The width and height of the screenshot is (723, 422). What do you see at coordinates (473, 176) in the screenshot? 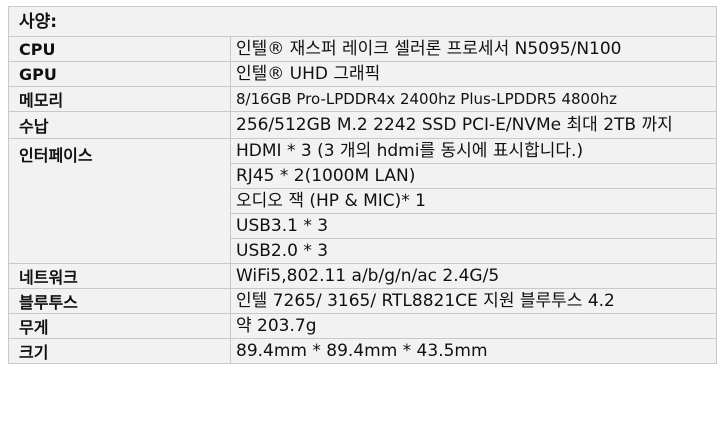
I see `spec-value-interface: RJ45 * 2(1000M LAN)` at bounding box center [473, 176].